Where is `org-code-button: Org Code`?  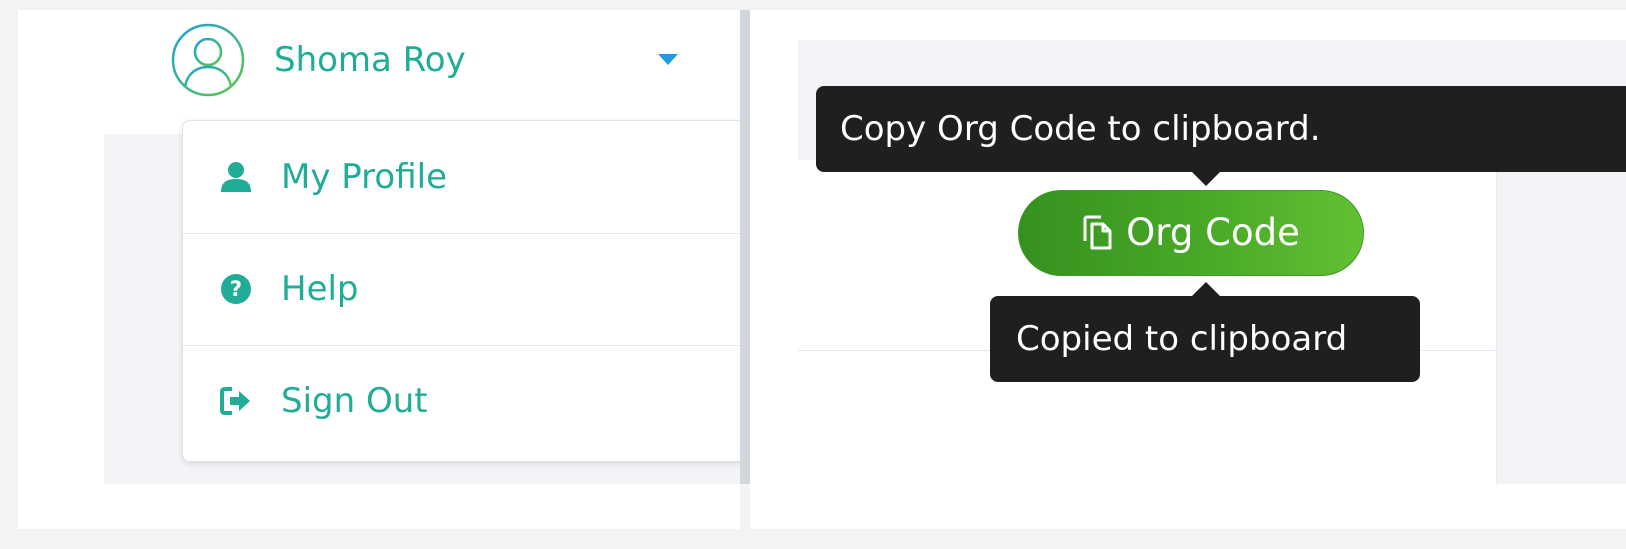 org-code-button: Org Code is located at coordinates (1191, 233).